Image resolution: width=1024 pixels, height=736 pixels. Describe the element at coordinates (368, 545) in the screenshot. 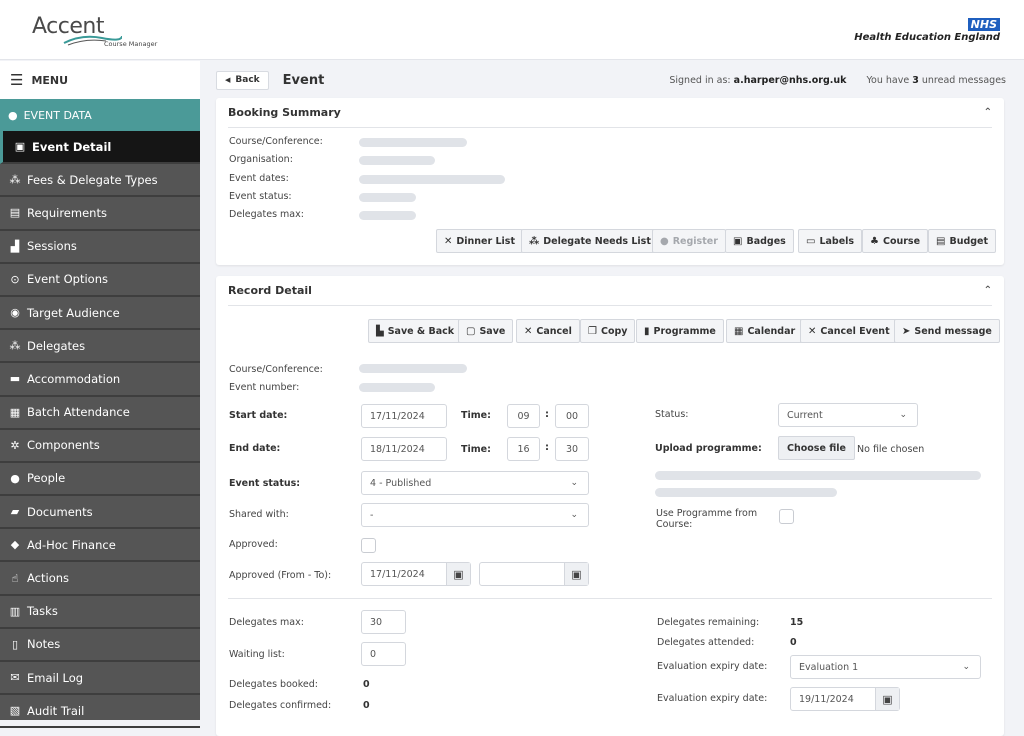

I see `approved-checkbox` at that location.